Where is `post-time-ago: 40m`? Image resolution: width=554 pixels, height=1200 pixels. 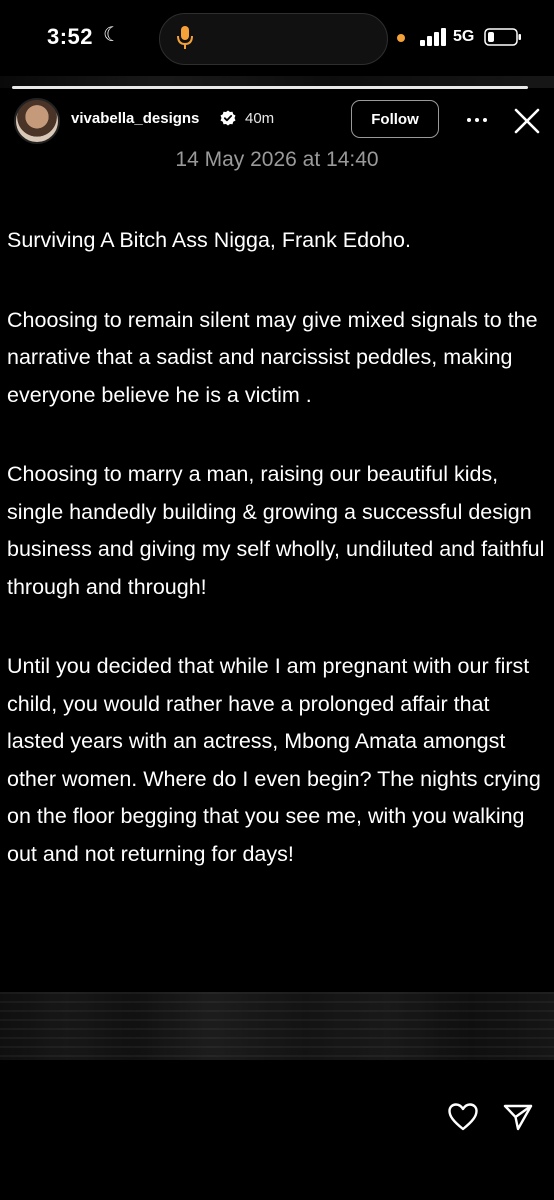 post-time-ago: 40m is located at coordinates (260, 118).